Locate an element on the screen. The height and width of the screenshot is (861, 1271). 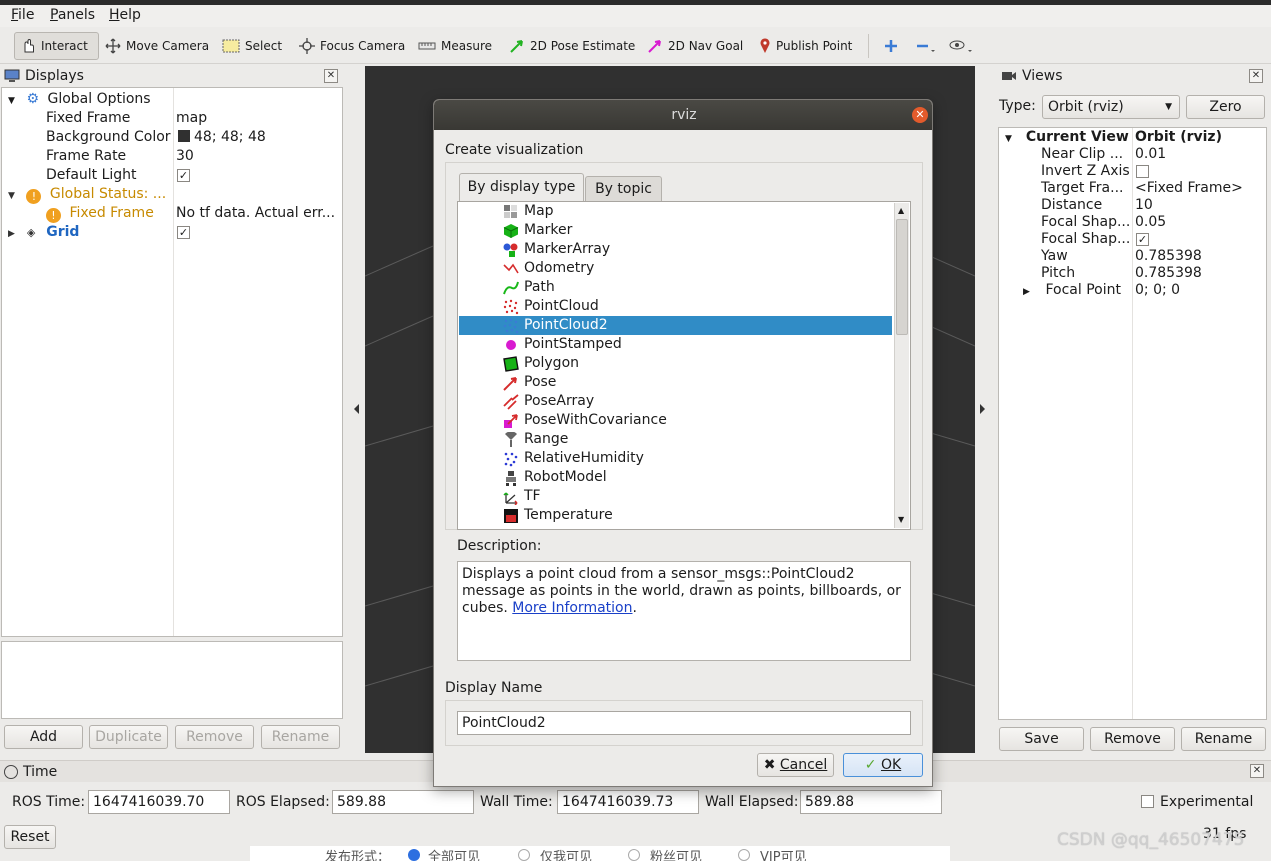
scroll-down-icon: ▼ is located at coordinates (901, 519).